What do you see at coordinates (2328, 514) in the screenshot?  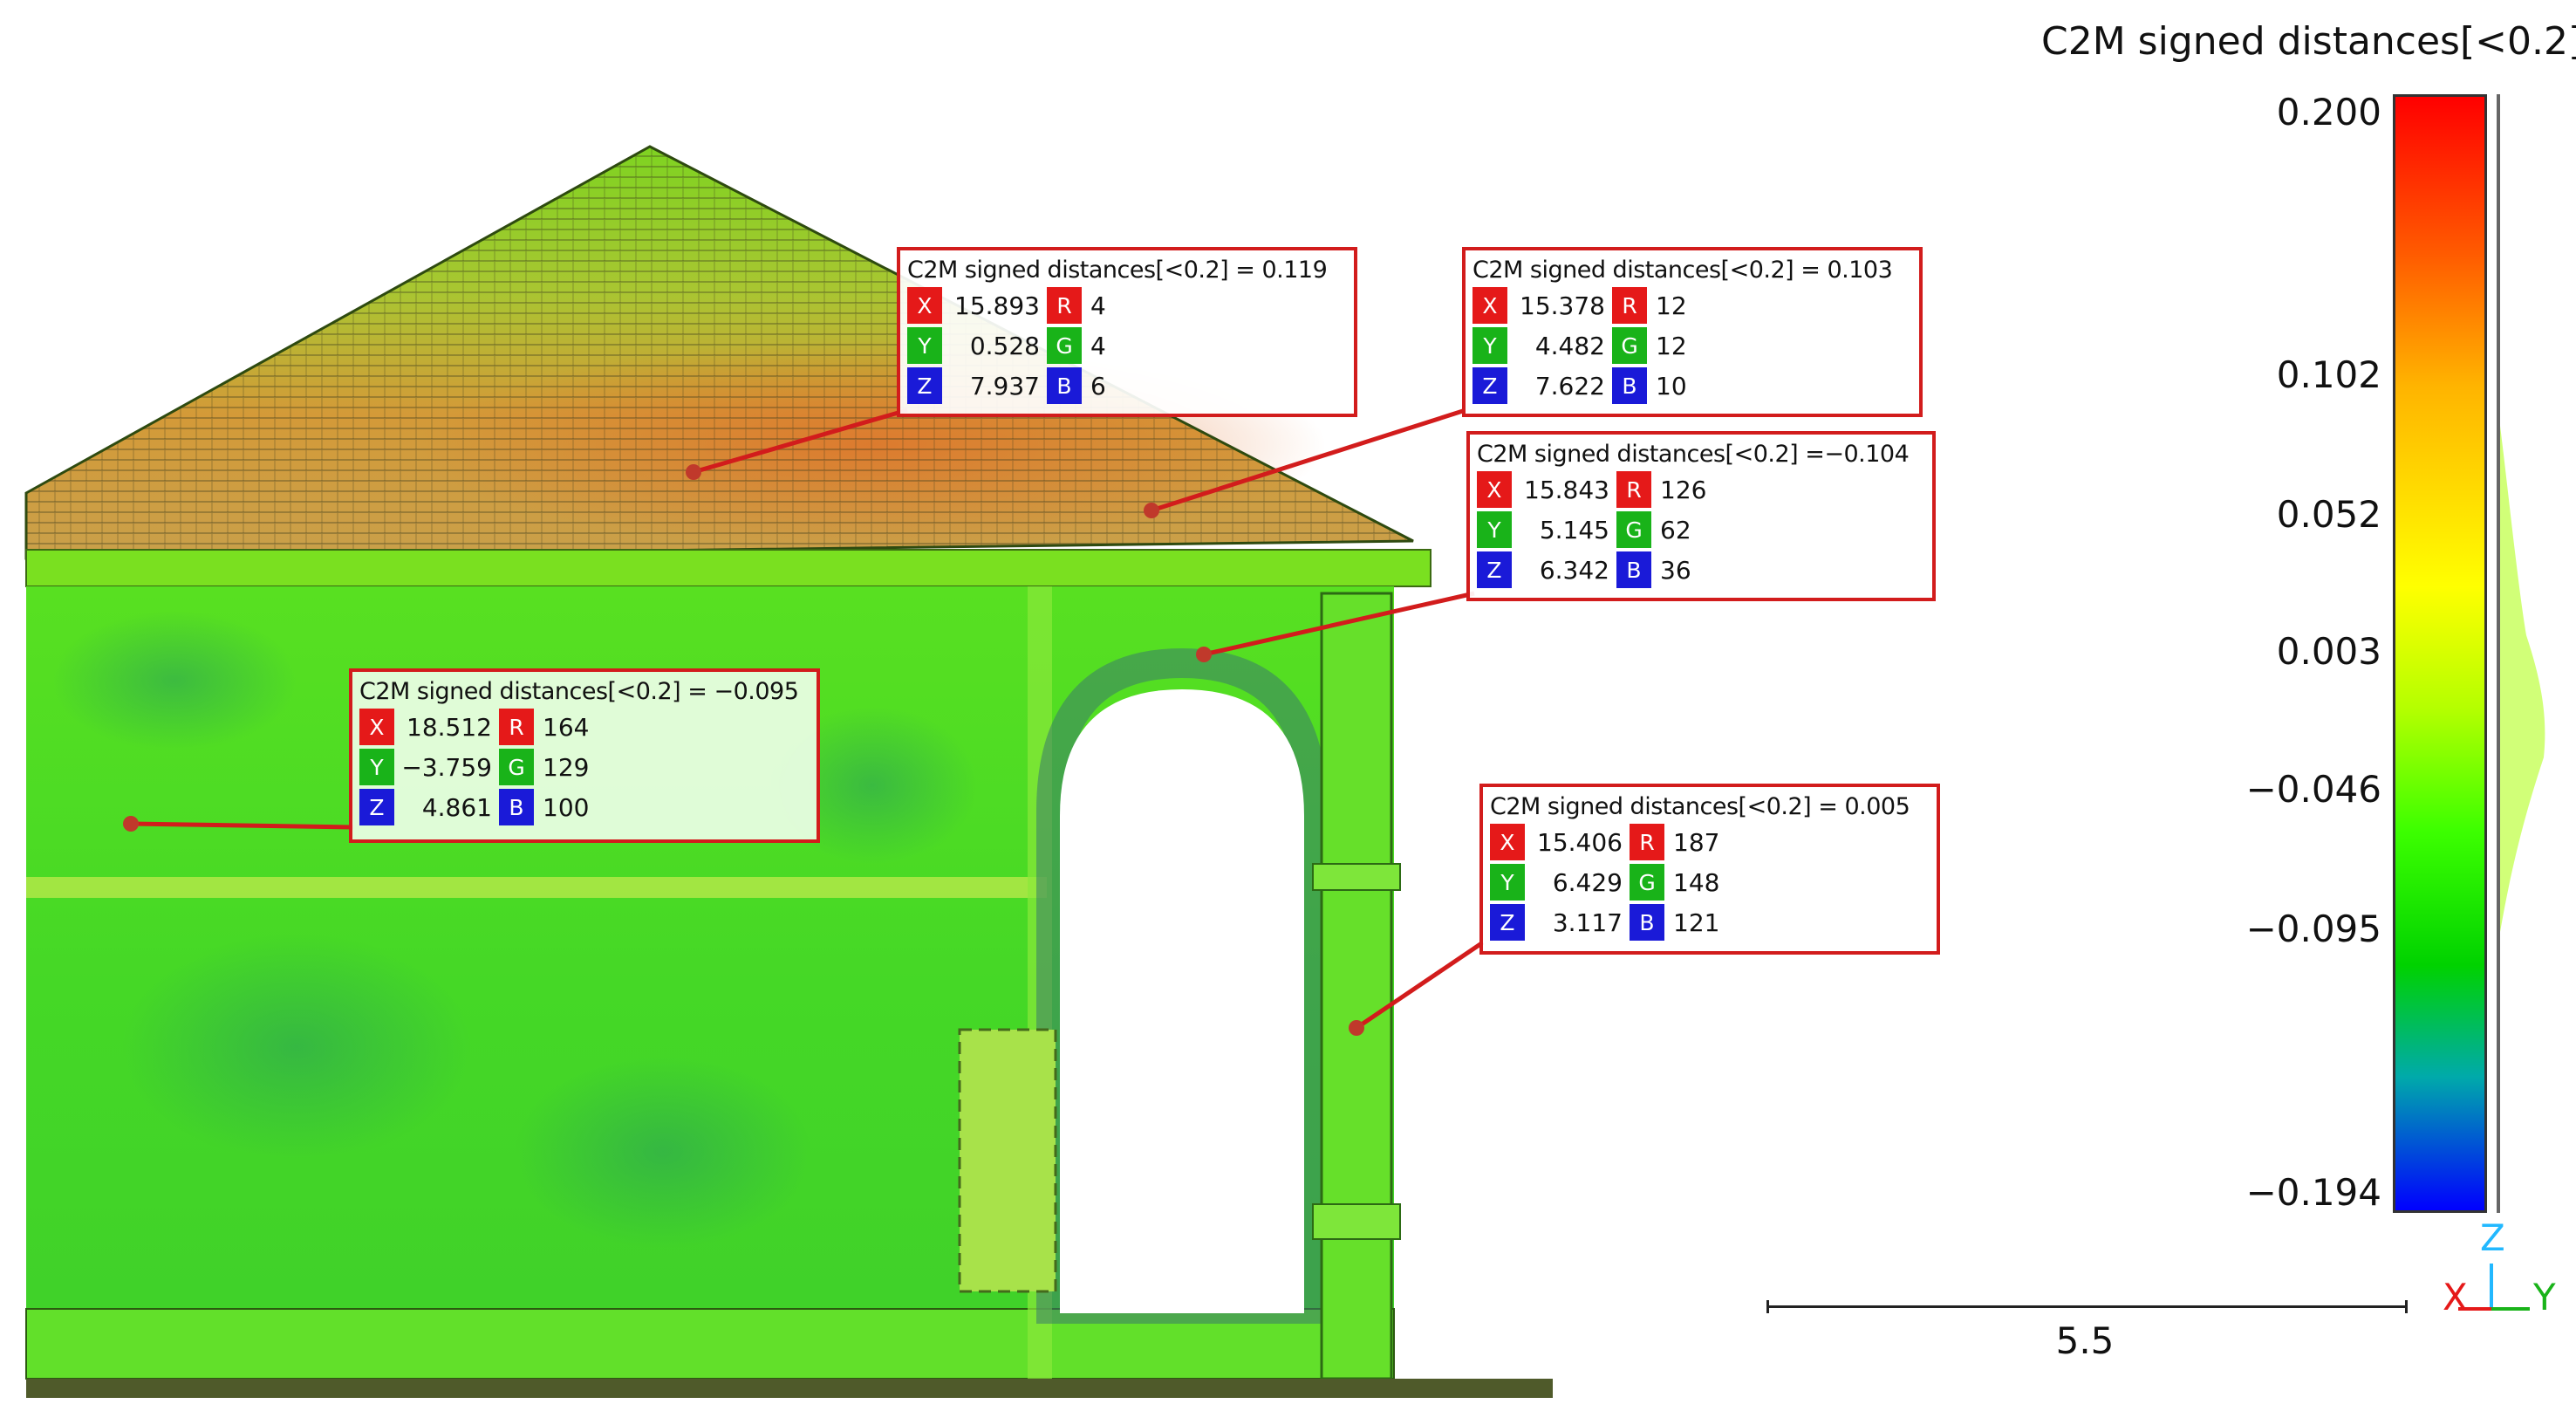 I see `scale-tick-2: 0.052` at bounding box center [2328, 514].